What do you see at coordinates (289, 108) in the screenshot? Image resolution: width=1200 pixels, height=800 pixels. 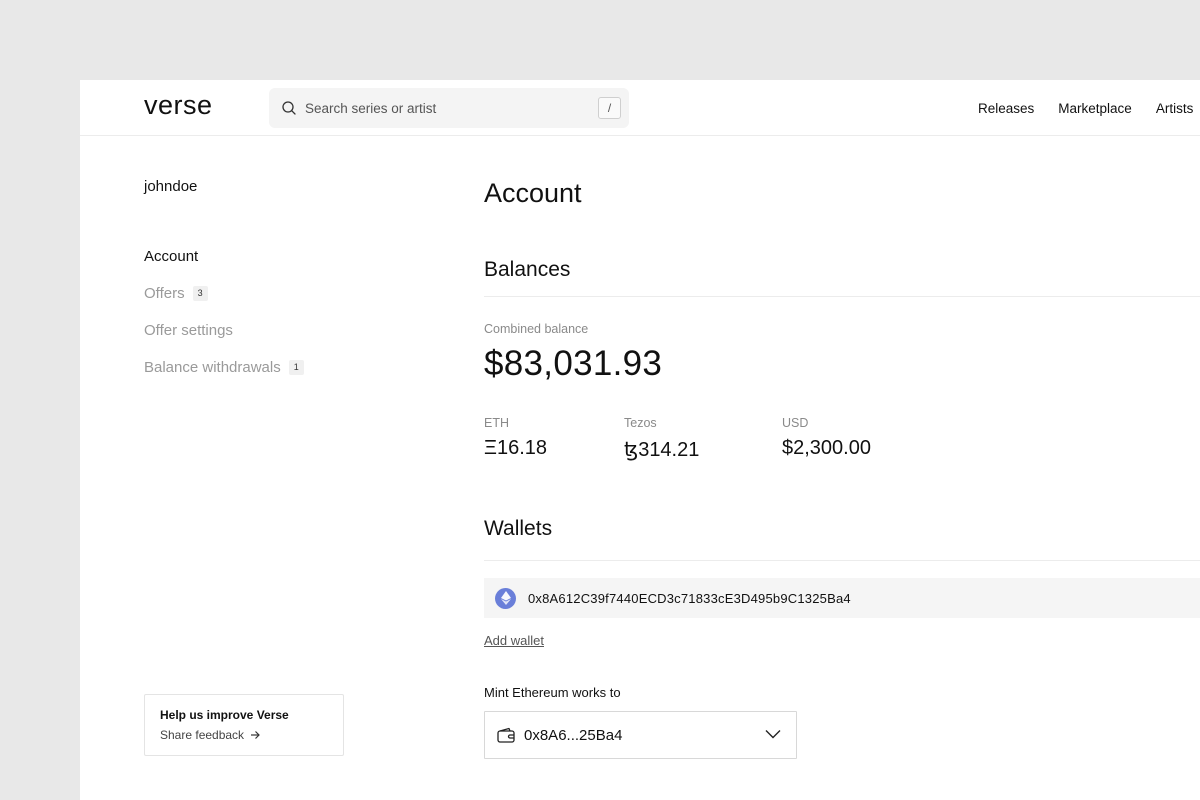 I see `search-icon` at bounding box center [289, 108].